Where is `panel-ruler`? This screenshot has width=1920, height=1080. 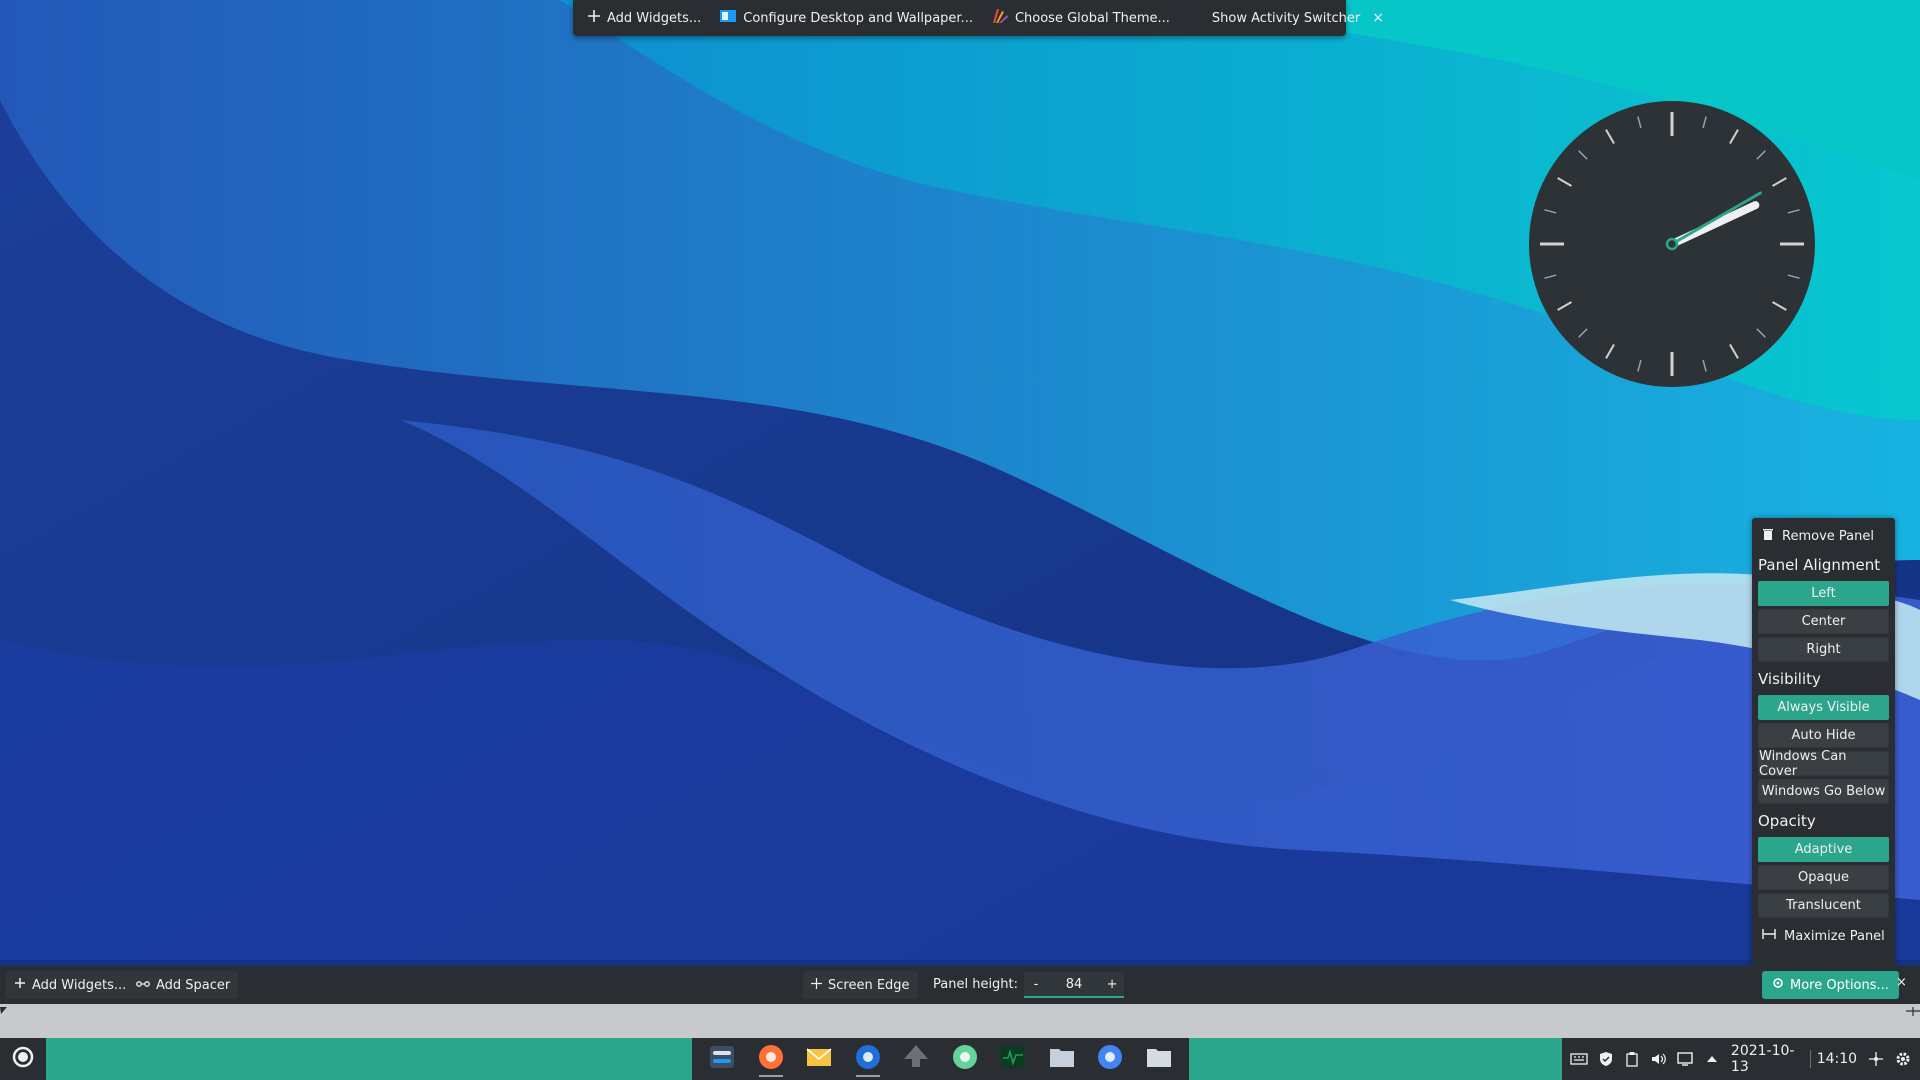 panel-ruler is located at coordinates (960, 1021).